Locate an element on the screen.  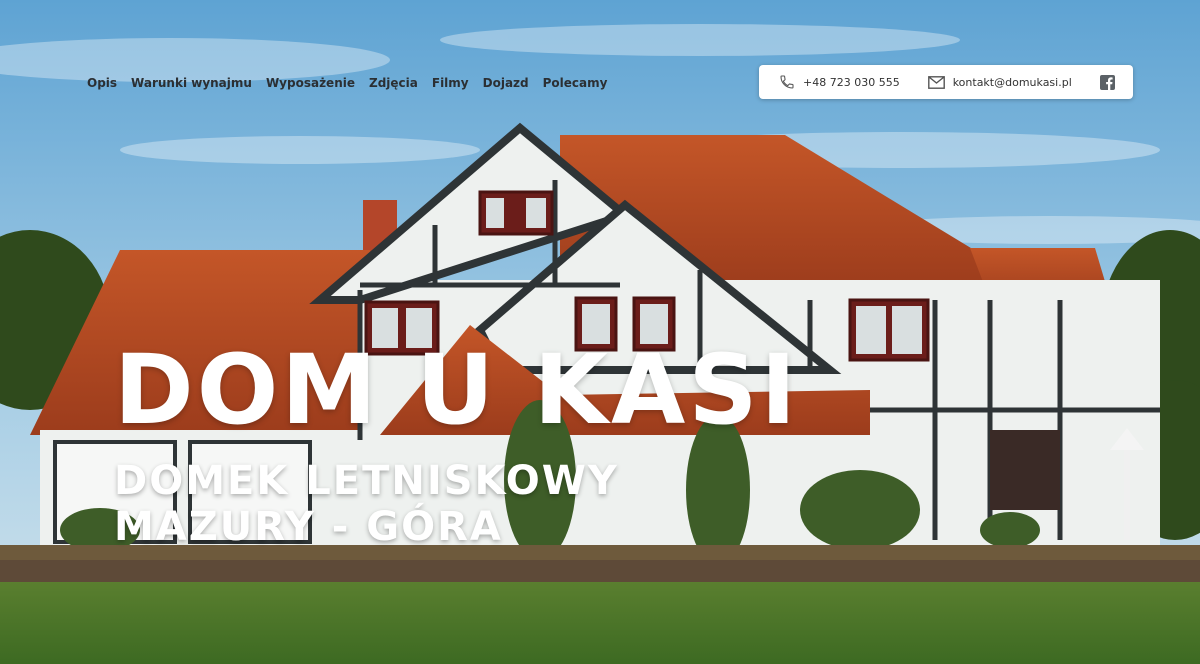
site-title: DOM U KASI is located at coordinates (457, 390).